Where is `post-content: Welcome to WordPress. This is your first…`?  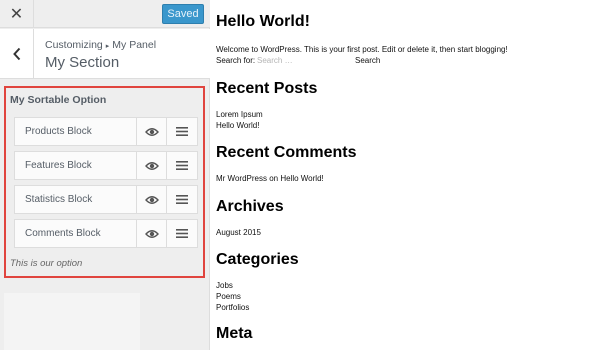 post-content: Welcome to WordPress. This is your first… is located at coordinates (362, 49).